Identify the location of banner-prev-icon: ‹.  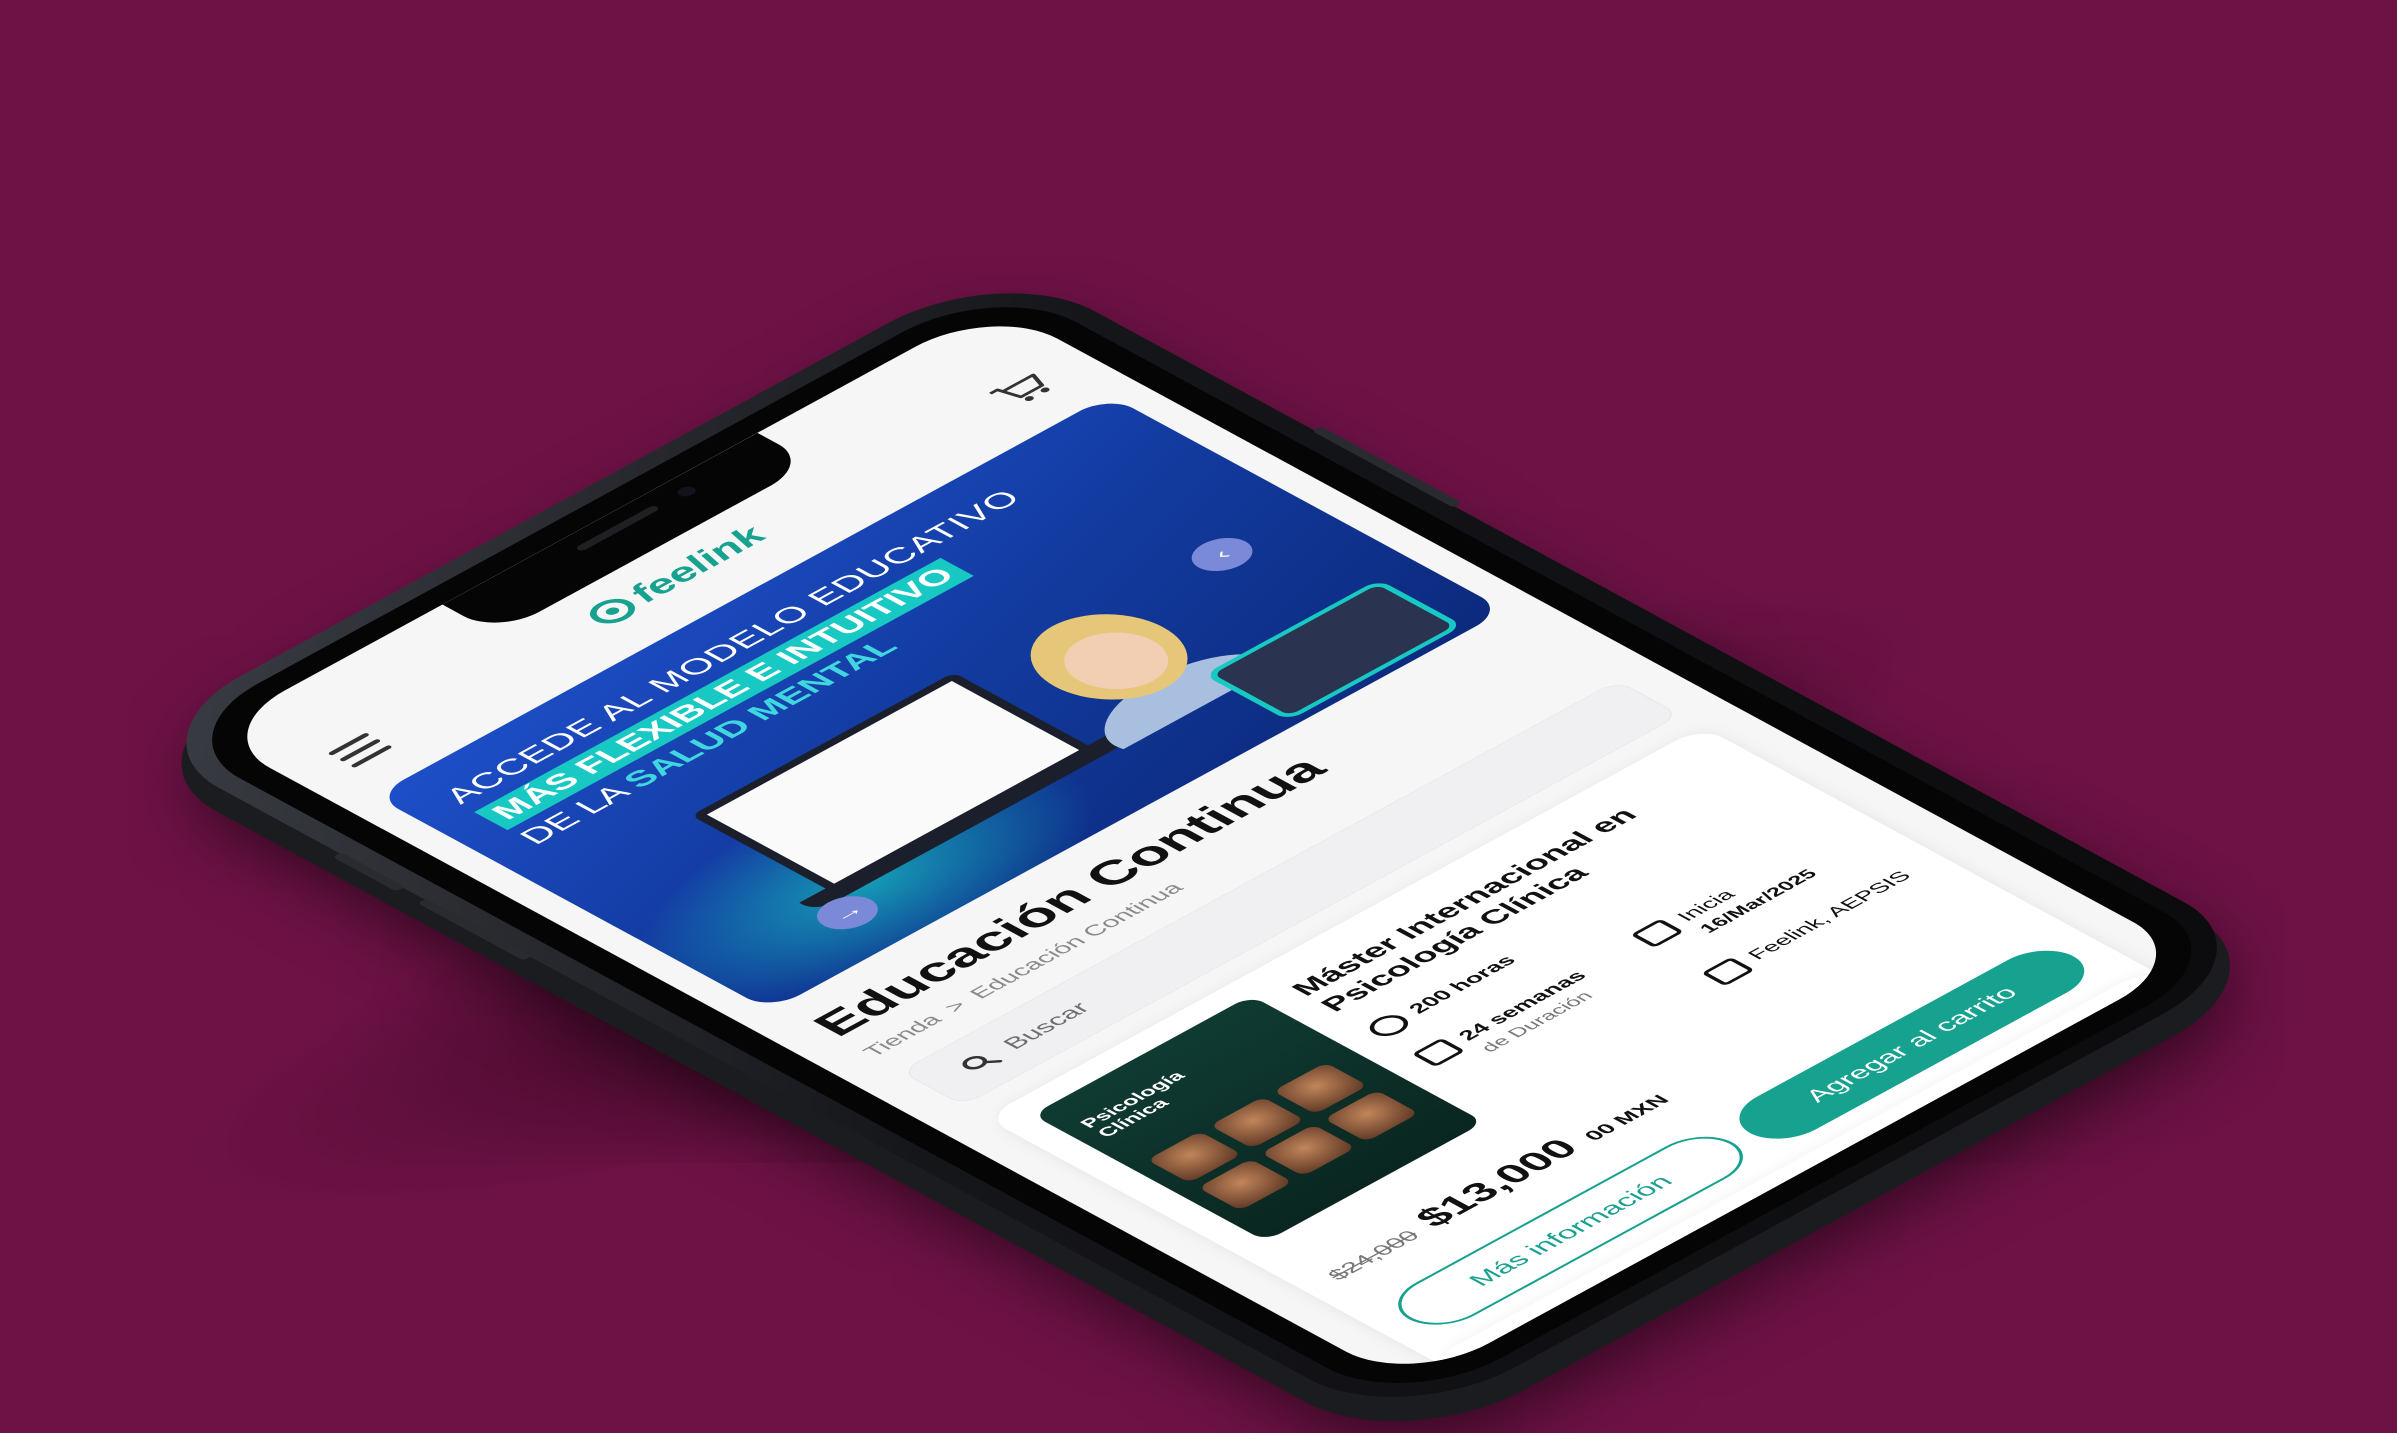
(1222, 554).